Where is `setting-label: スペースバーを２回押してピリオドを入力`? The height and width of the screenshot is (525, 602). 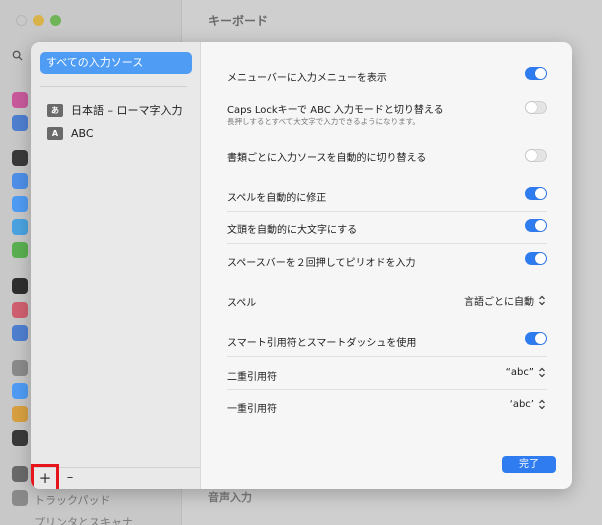 setting-label: スペースバーを２回押してピリオドを入力 is located at coordinates (321, 263).